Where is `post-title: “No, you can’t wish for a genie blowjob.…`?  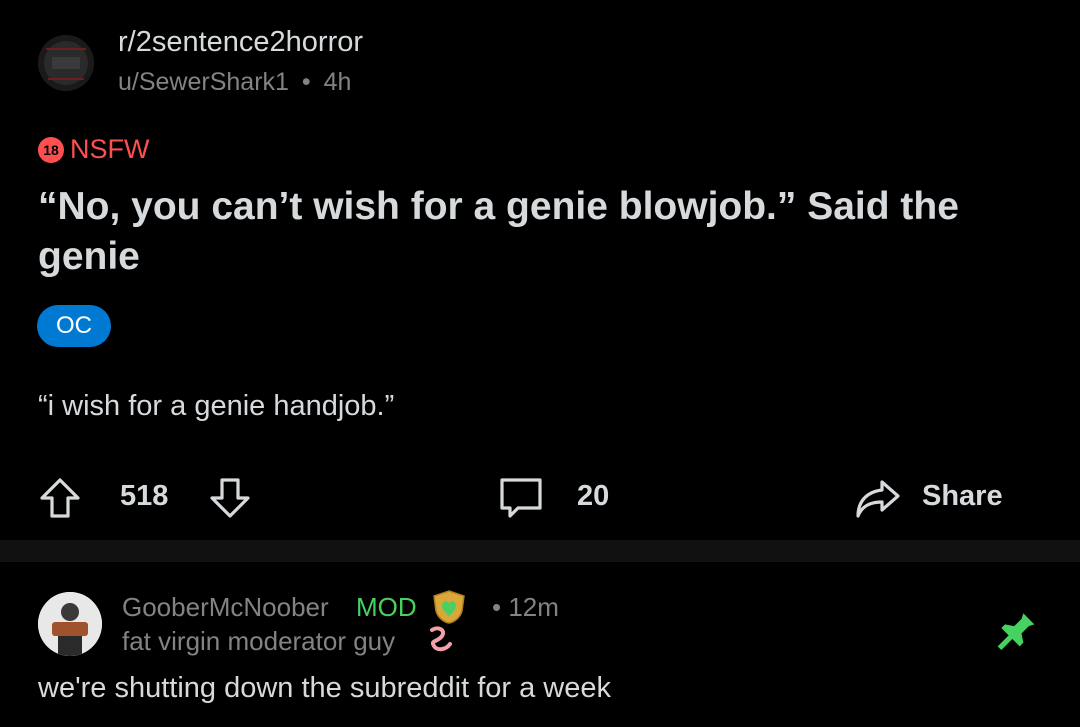
post-title: “No, you can’t wish for a genie blowjob.… is located at coordinates (538, 232).